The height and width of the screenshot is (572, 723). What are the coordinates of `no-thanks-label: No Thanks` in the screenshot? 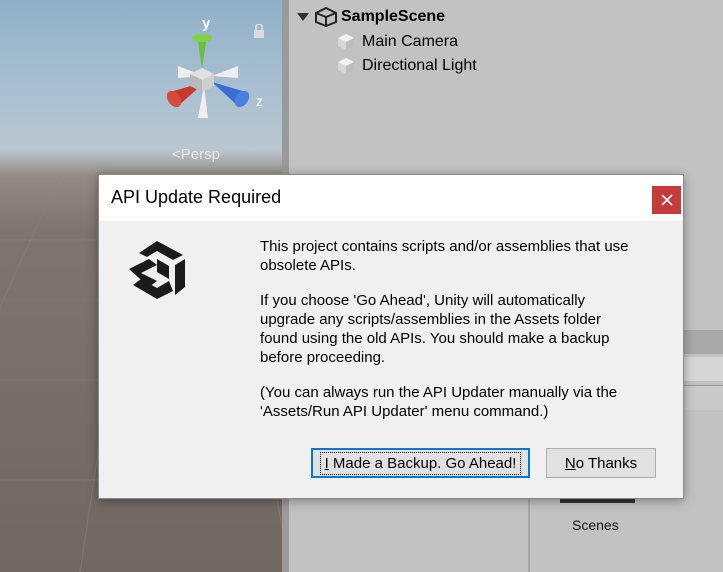 It's located at (601, 463).